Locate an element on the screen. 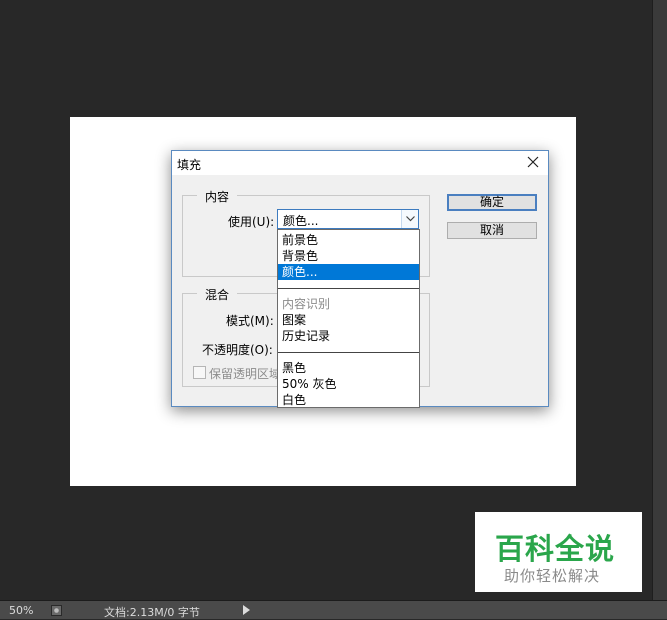 The image size is (667, 620). option-background: 背景色 is located at coordinates (348, 256).